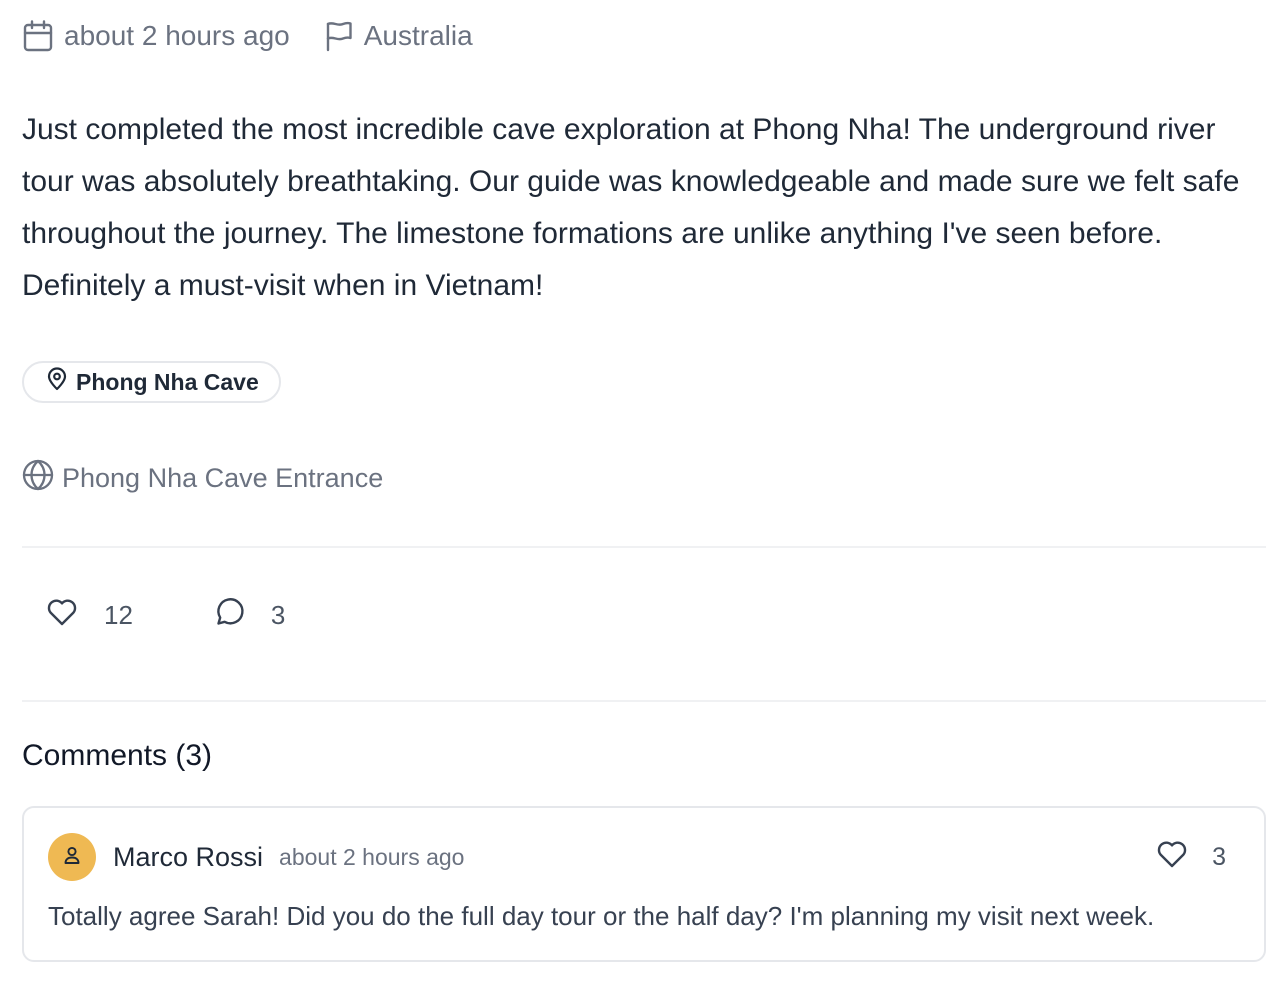 This screenshot has width=1282, height=982. I want to click on post-country-label: Australia, so click(418, 35).